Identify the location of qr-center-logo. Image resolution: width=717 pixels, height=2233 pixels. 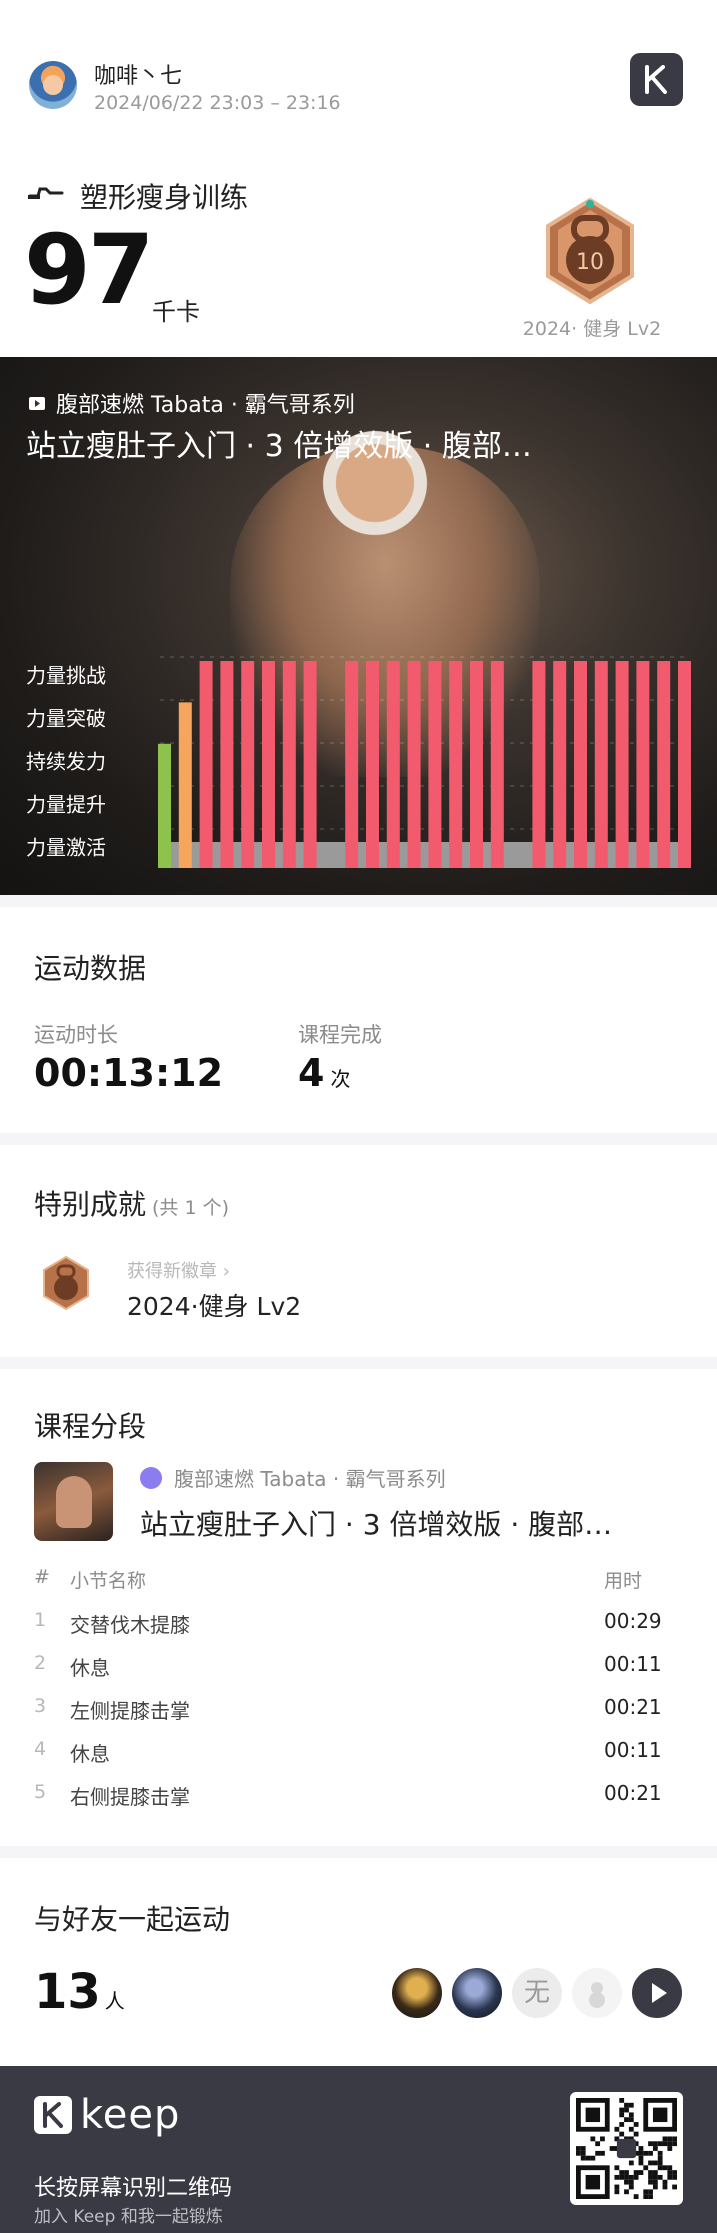
(626, 2148).